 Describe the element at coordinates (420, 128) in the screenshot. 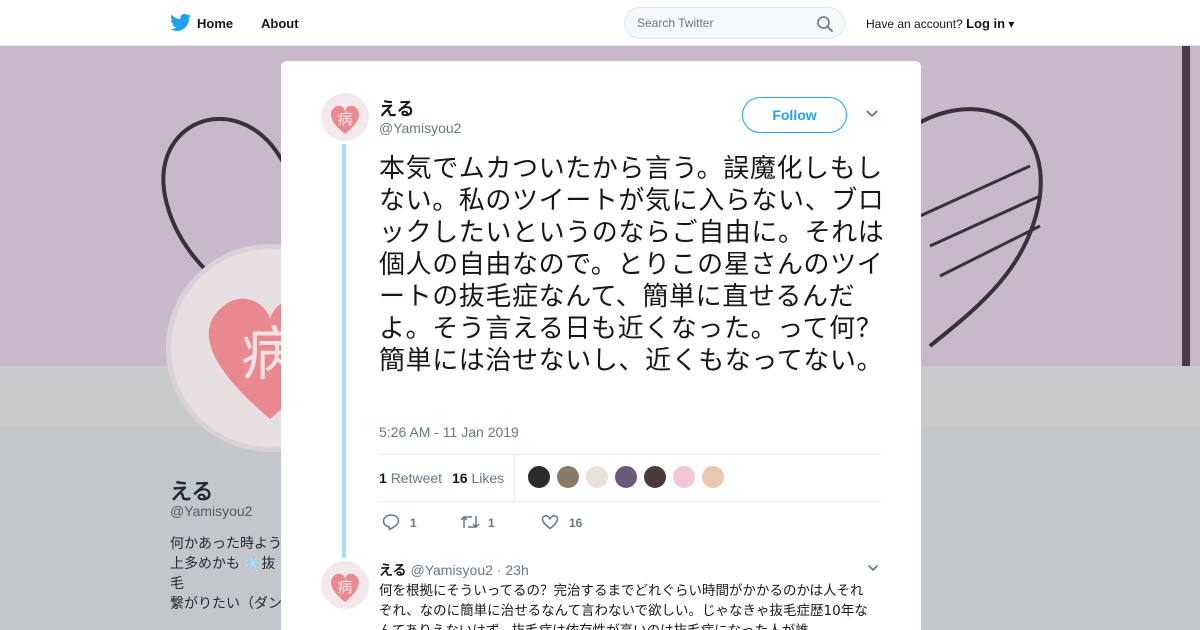

I see `author-handle: @Yamisyou2` at that location.